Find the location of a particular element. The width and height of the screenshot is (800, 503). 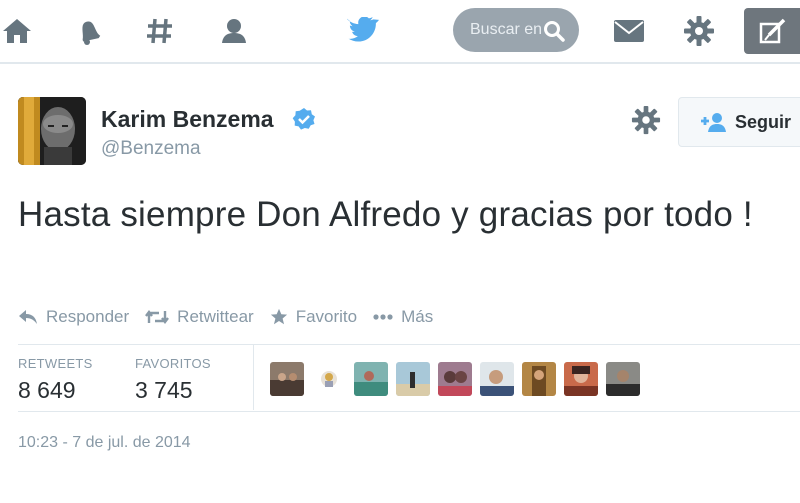

home-icon is located at coordinates (17, 31).